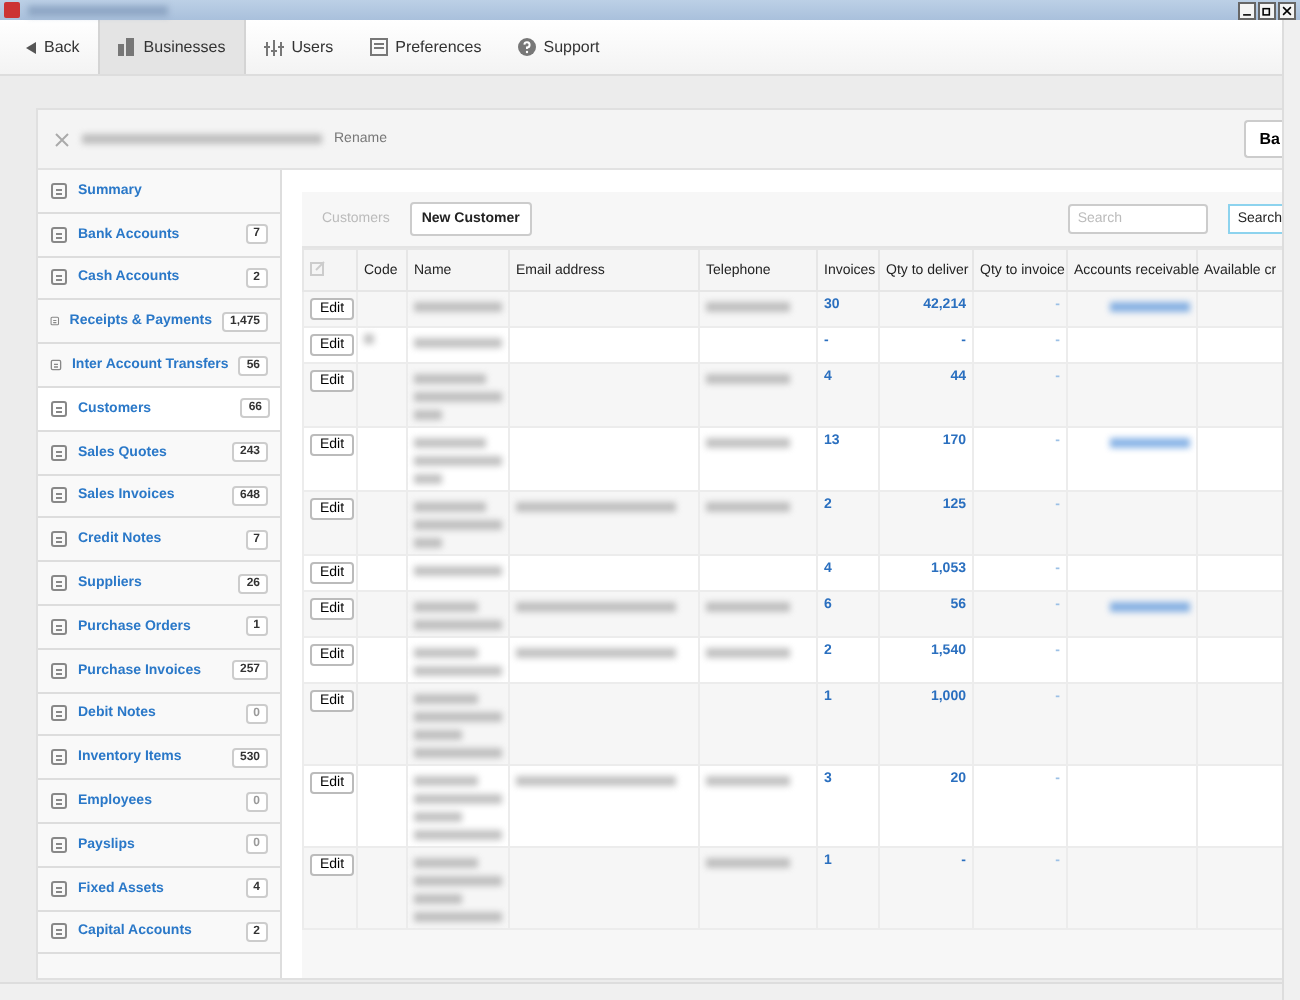  I want to click on minimize-icon, so click(1247, 10).